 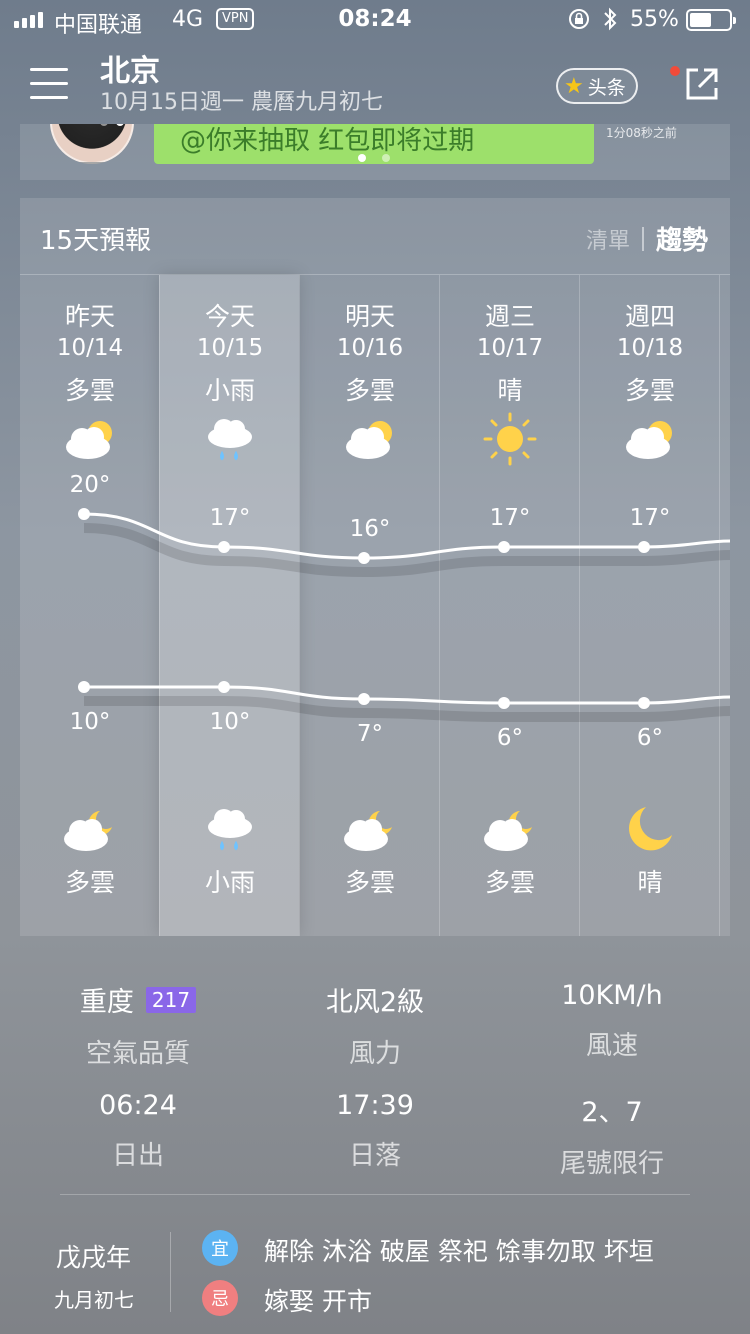 I want to click on sunrise-time: 06:24, so click(x=138, y=1105).